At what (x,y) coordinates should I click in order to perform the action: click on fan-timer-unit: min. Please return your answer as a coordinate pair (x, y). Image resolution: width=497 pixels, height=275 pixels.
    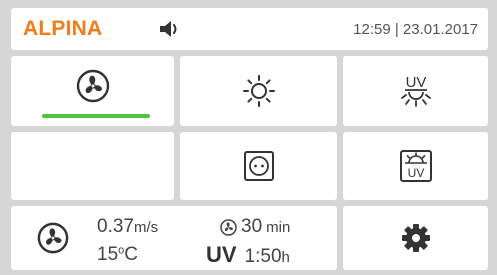
    Looking at the image, I should click on (278, 227).